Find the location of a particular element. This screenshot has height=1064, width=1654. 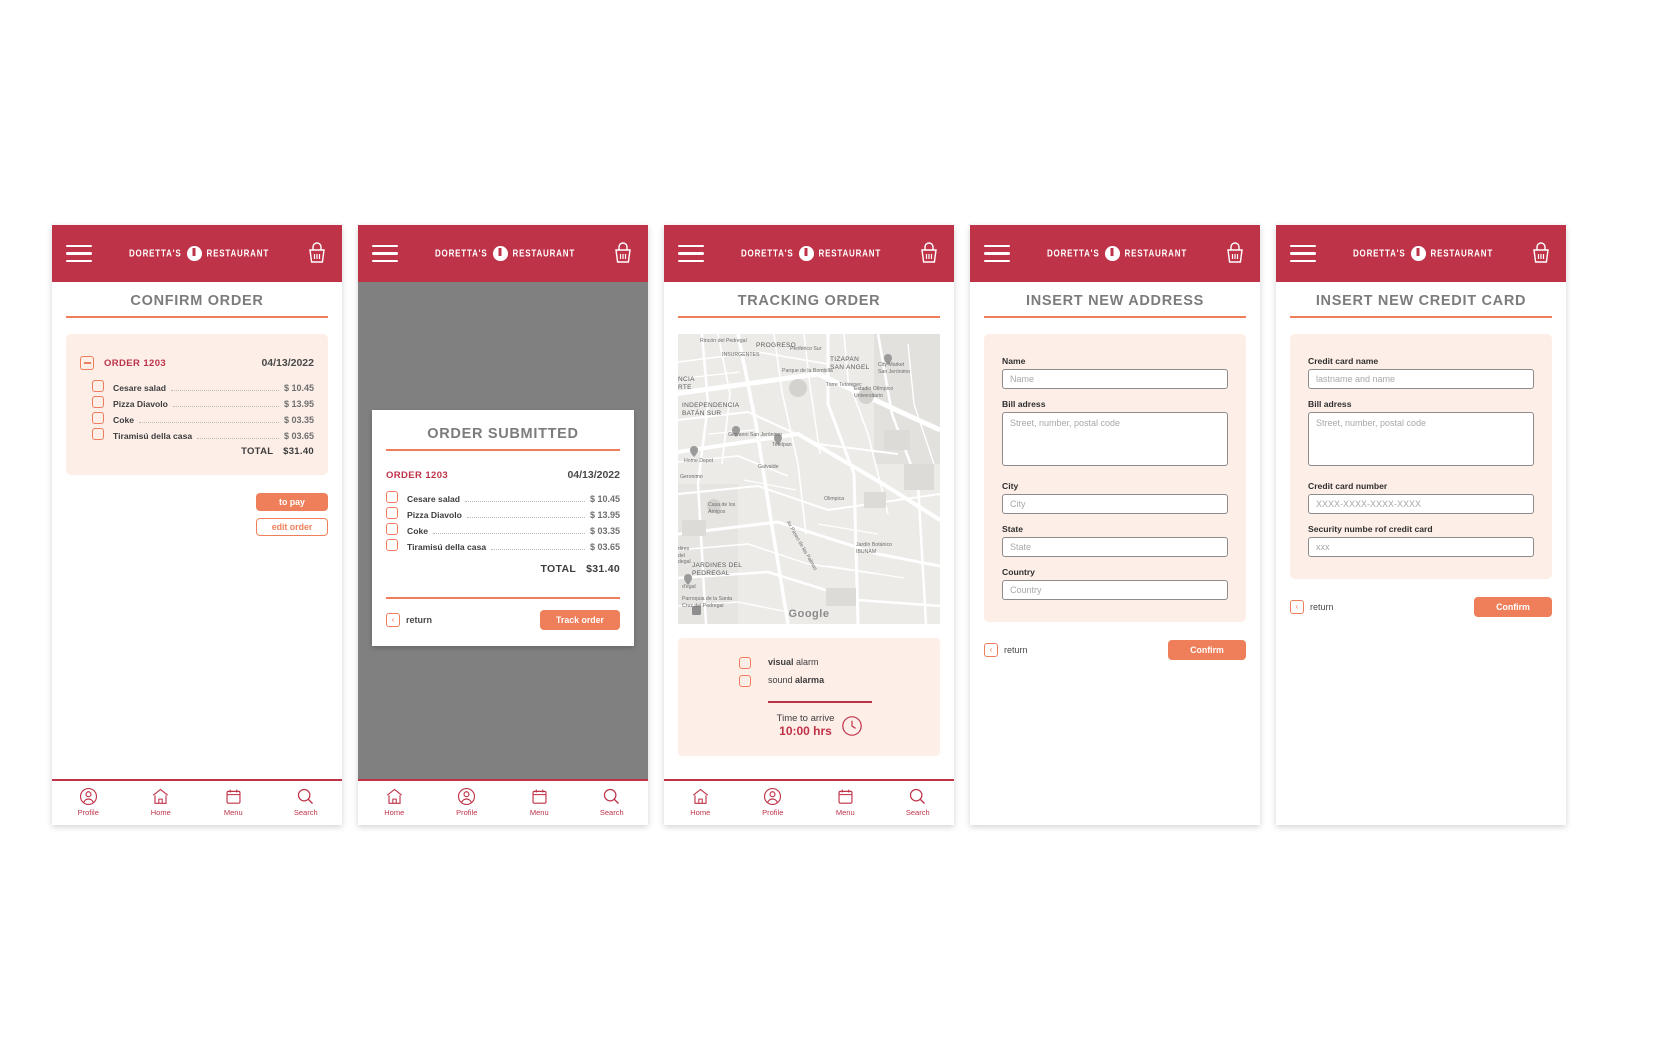

state-field is located at coordinates (1115, 547).